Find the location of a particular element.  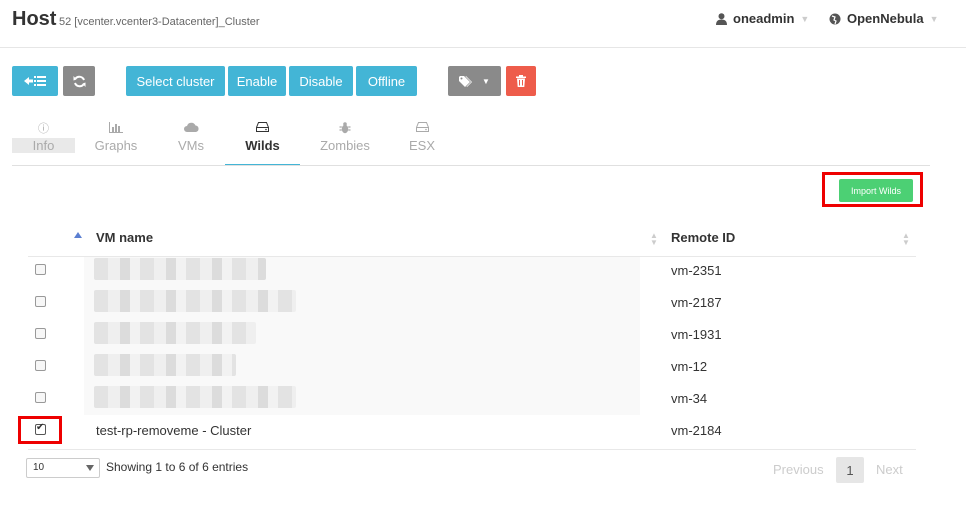

remote-id-cell: vm-1931 is located at coordinates (696, 334).